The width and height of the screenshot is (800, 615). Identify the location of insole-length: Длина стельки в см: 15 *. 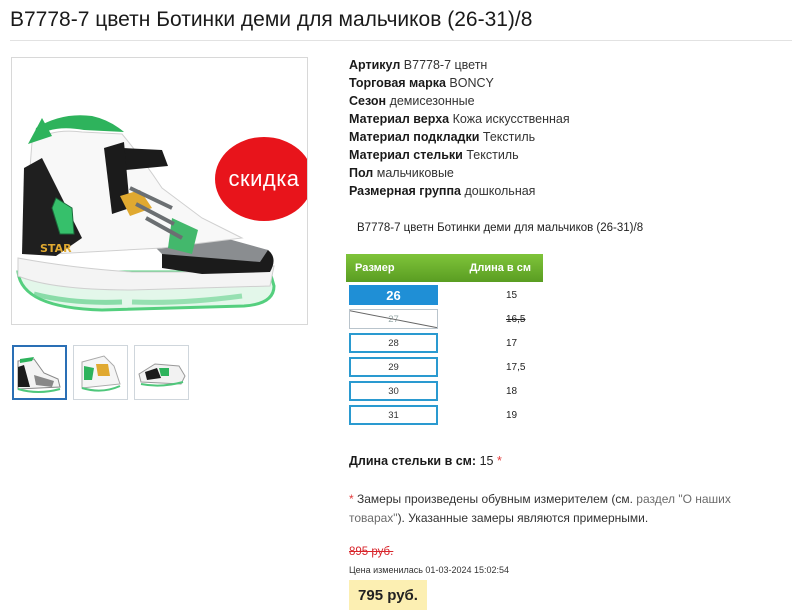
(425, 461).